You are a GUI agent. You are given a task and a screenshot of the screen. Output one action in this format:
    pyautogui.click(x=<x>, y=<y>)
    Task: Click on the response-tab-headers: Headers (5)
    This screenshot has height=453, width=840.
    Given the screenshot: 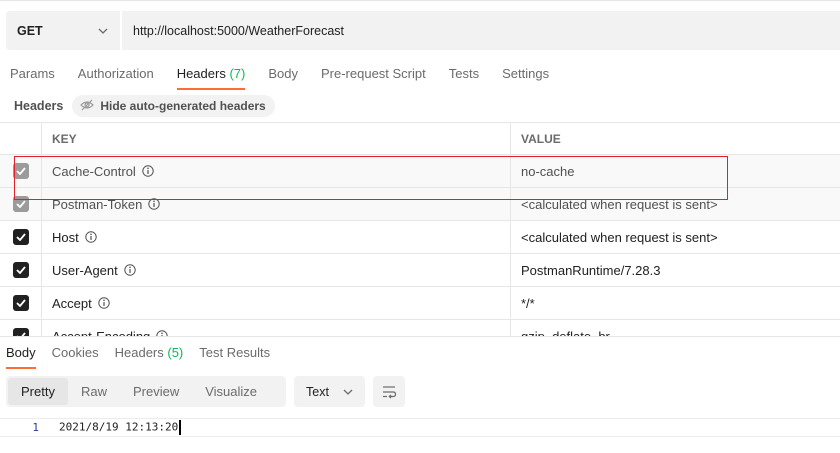 What is the action you would take?
    pyautogui.click(x=149, y=356)
    